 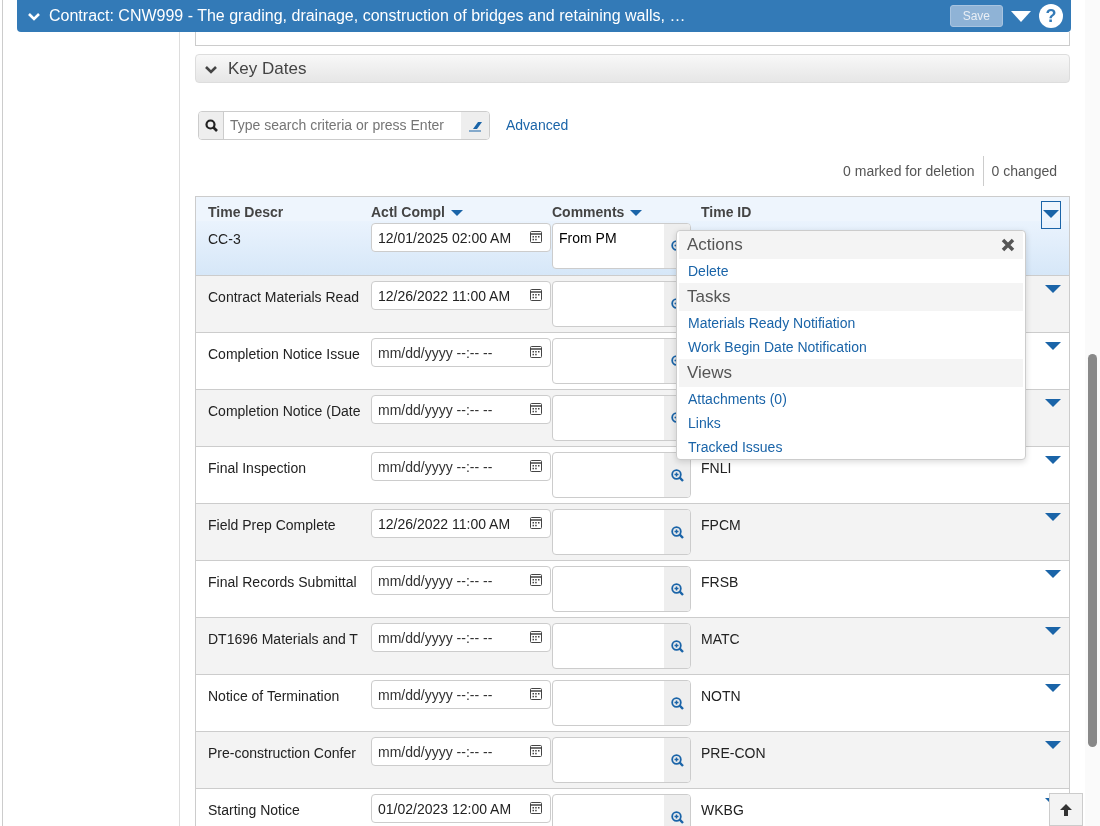 What do you see at coordinates (272, 525) in the screenshot?
I see `table-cell-text: Field Prep Complete` at bounding box center [272, 525].